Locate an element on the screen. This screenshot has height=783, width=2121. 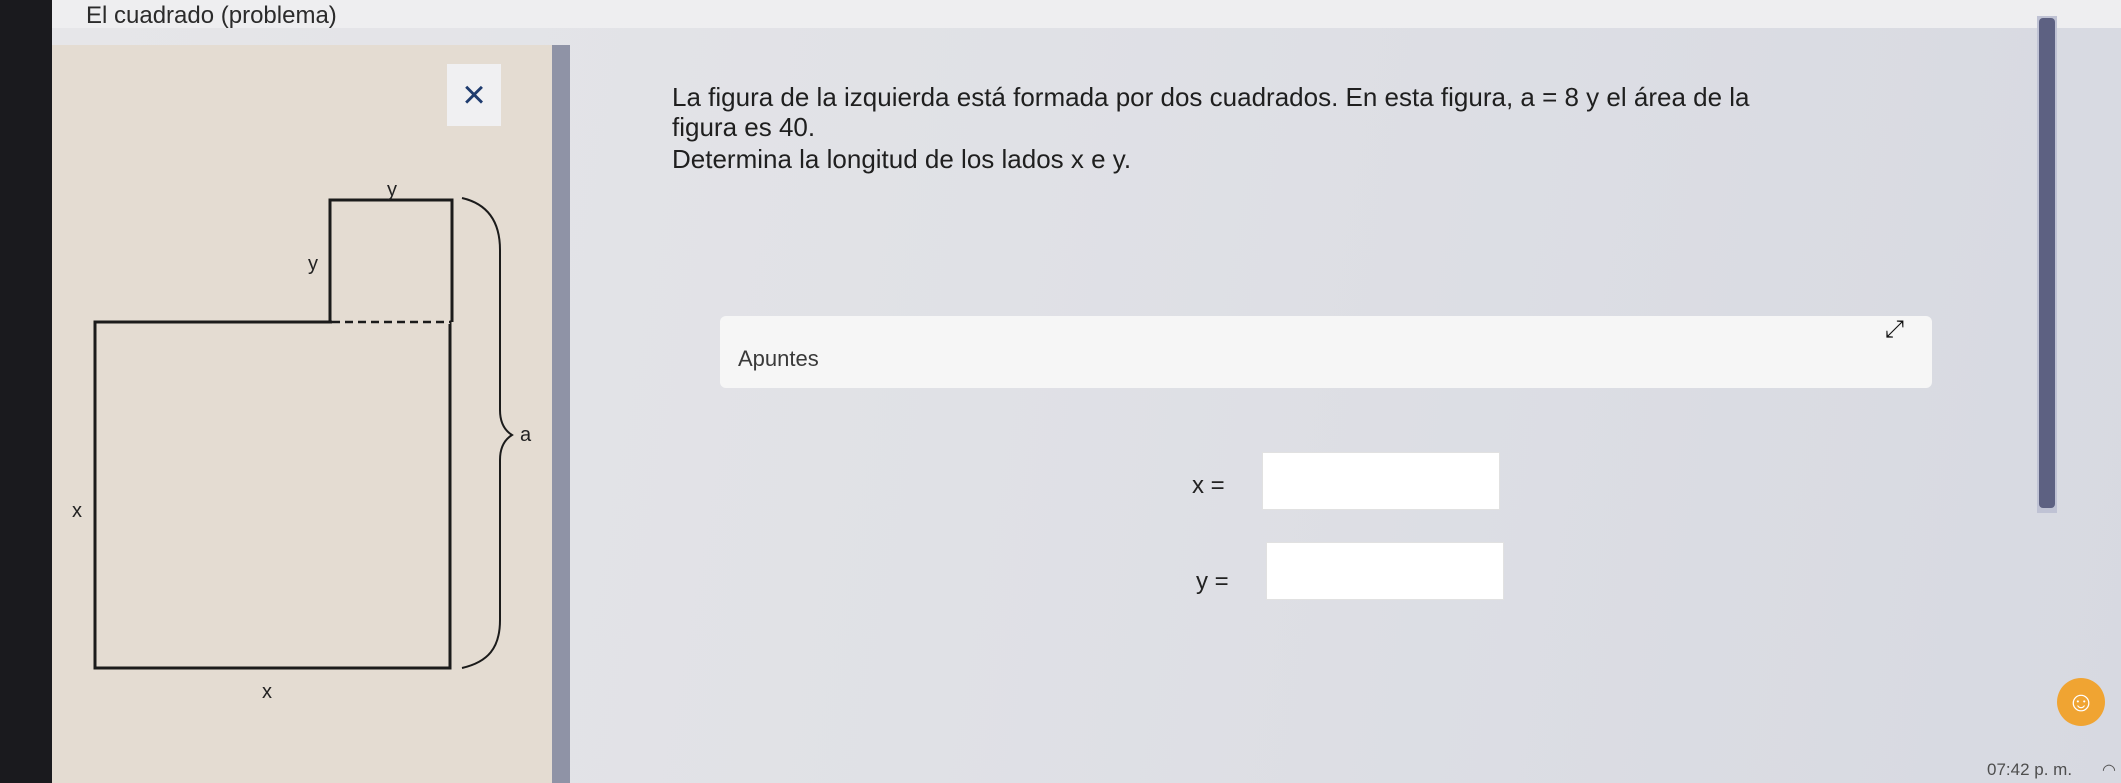
expand-icon: ⤢ is located at coordinates (1894, 330).